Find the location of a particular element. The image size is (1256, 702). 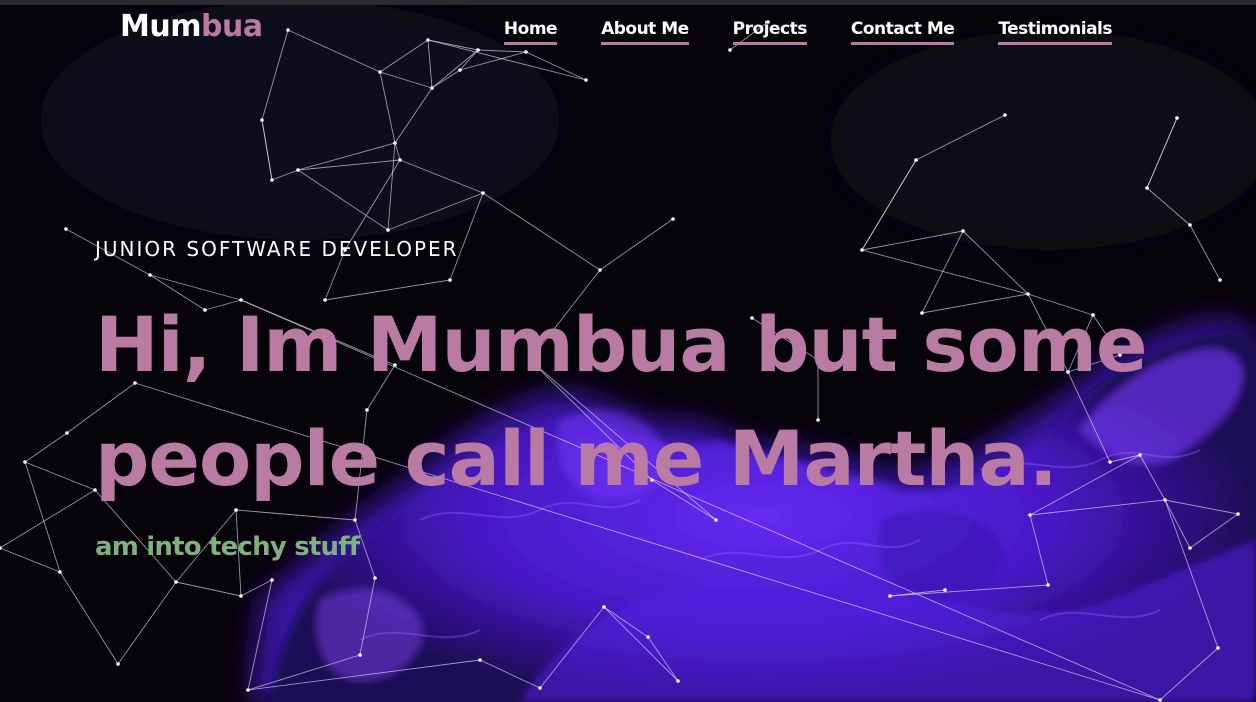

nav-link-contact-me: Contact Me is located at coordinates (902, 32).